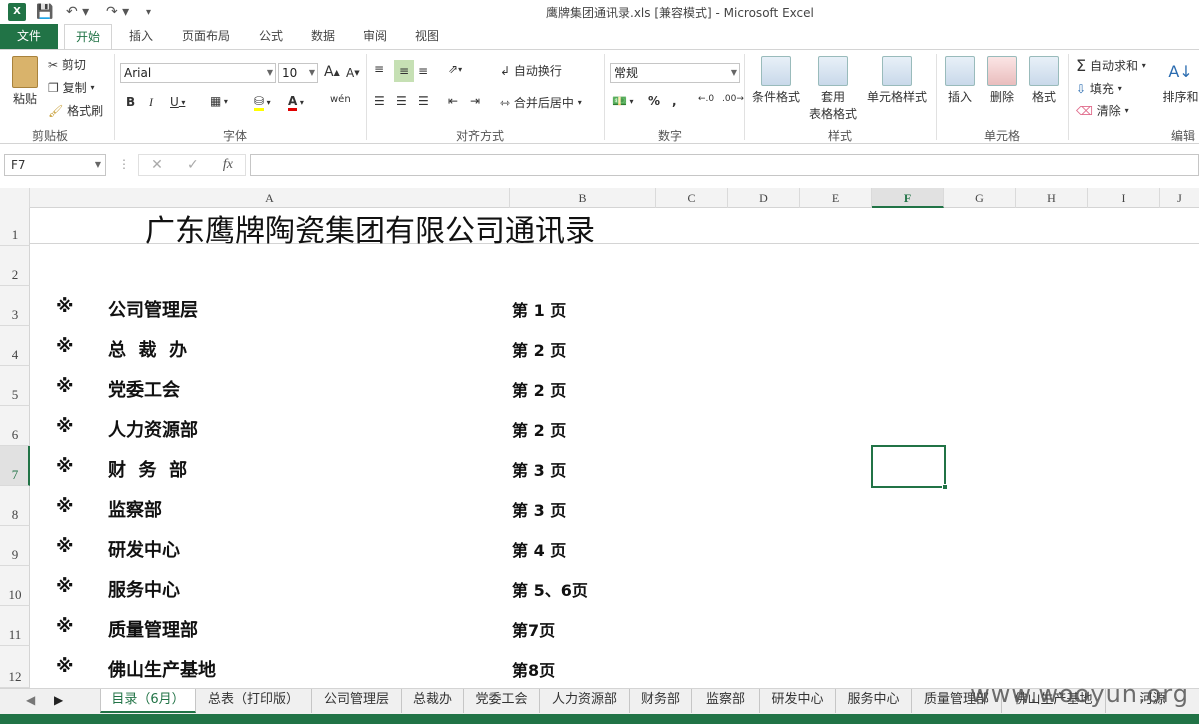 The image size is (1199, 724). I want to click on entry-name: 人力资源部, so click(153, 429).